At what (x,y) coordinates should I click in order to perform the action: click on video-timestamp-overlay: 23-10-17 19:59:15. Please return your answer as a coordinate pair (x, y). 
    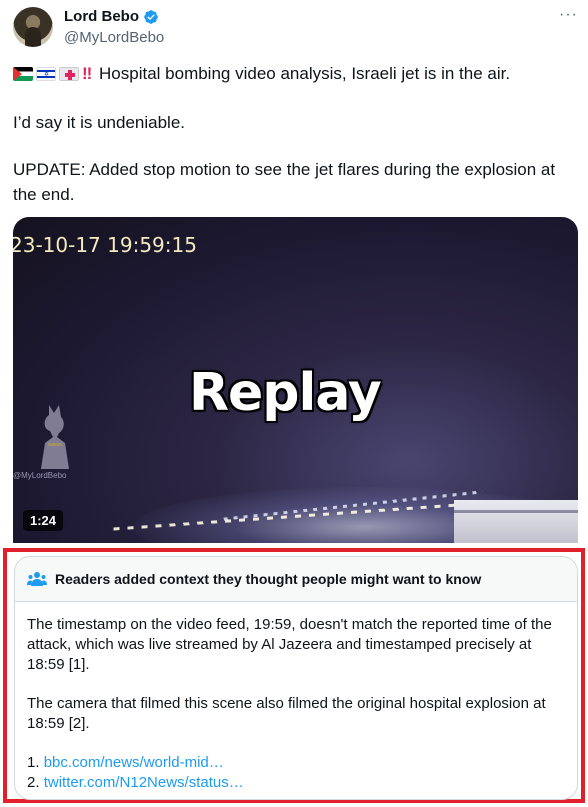
    Looking at the image, I should click on (105, 245).